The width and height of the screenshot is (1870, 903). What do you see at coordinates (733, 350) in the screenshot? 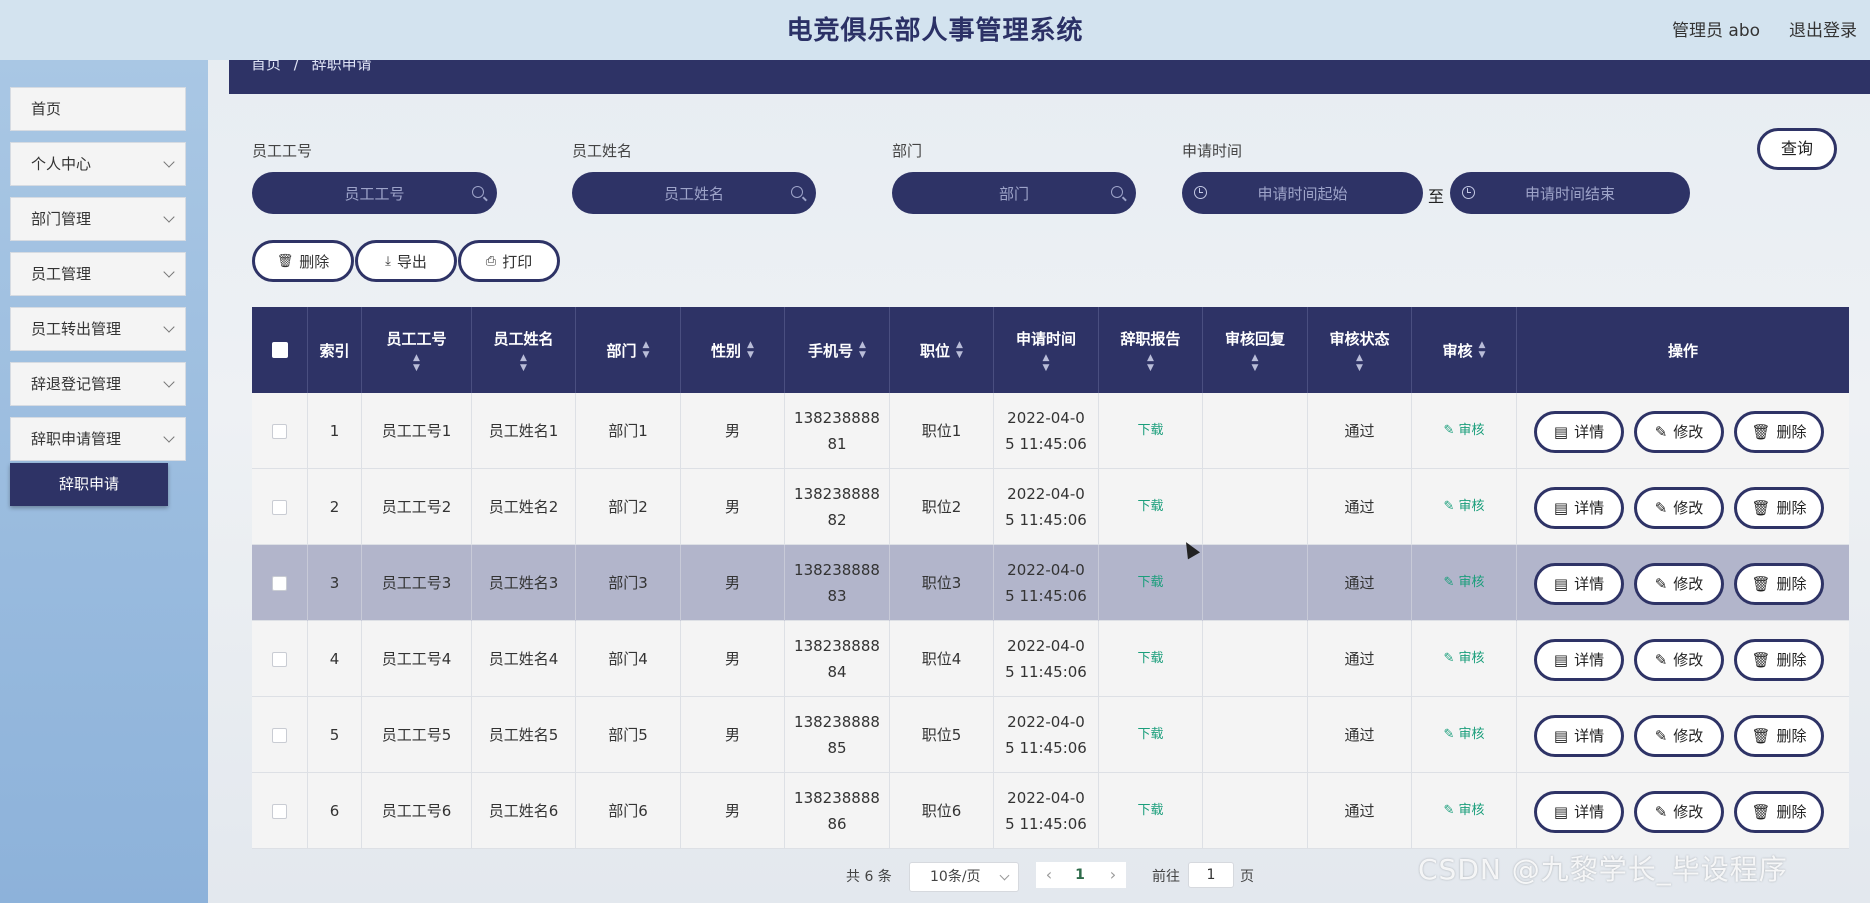
I see `col-gender: 性别 ▲ ▼` at bounding box center [733, 350].